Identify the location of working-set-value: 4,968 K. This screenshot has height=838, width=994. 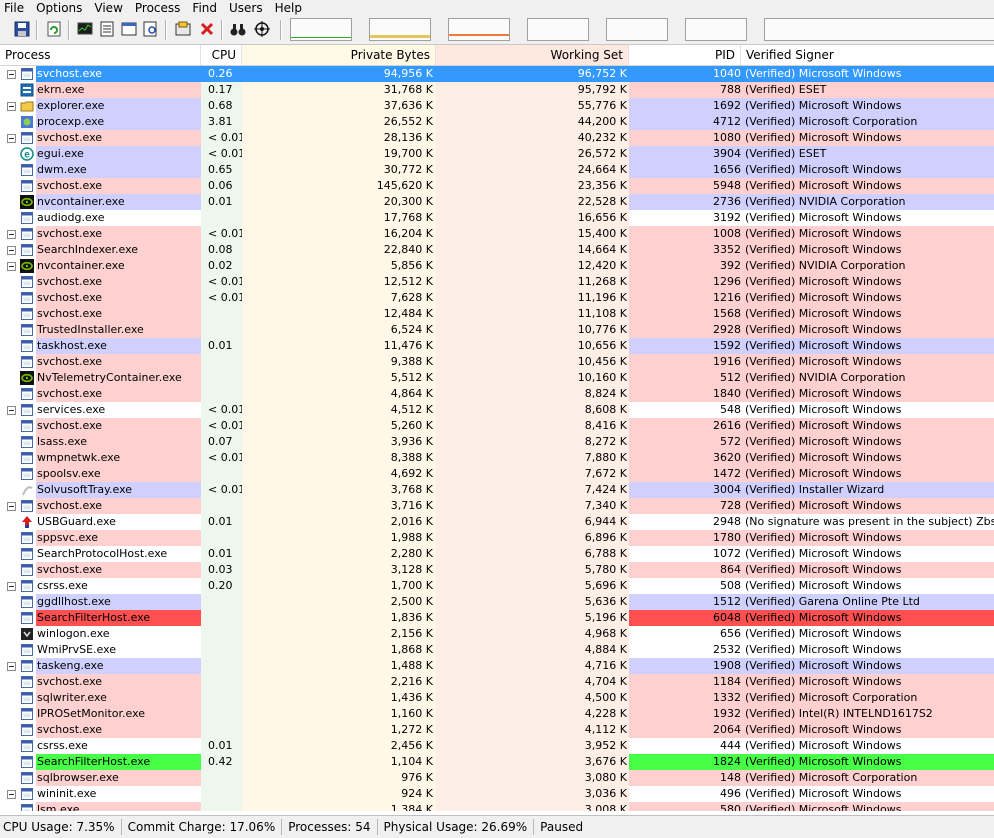
(532, 634).